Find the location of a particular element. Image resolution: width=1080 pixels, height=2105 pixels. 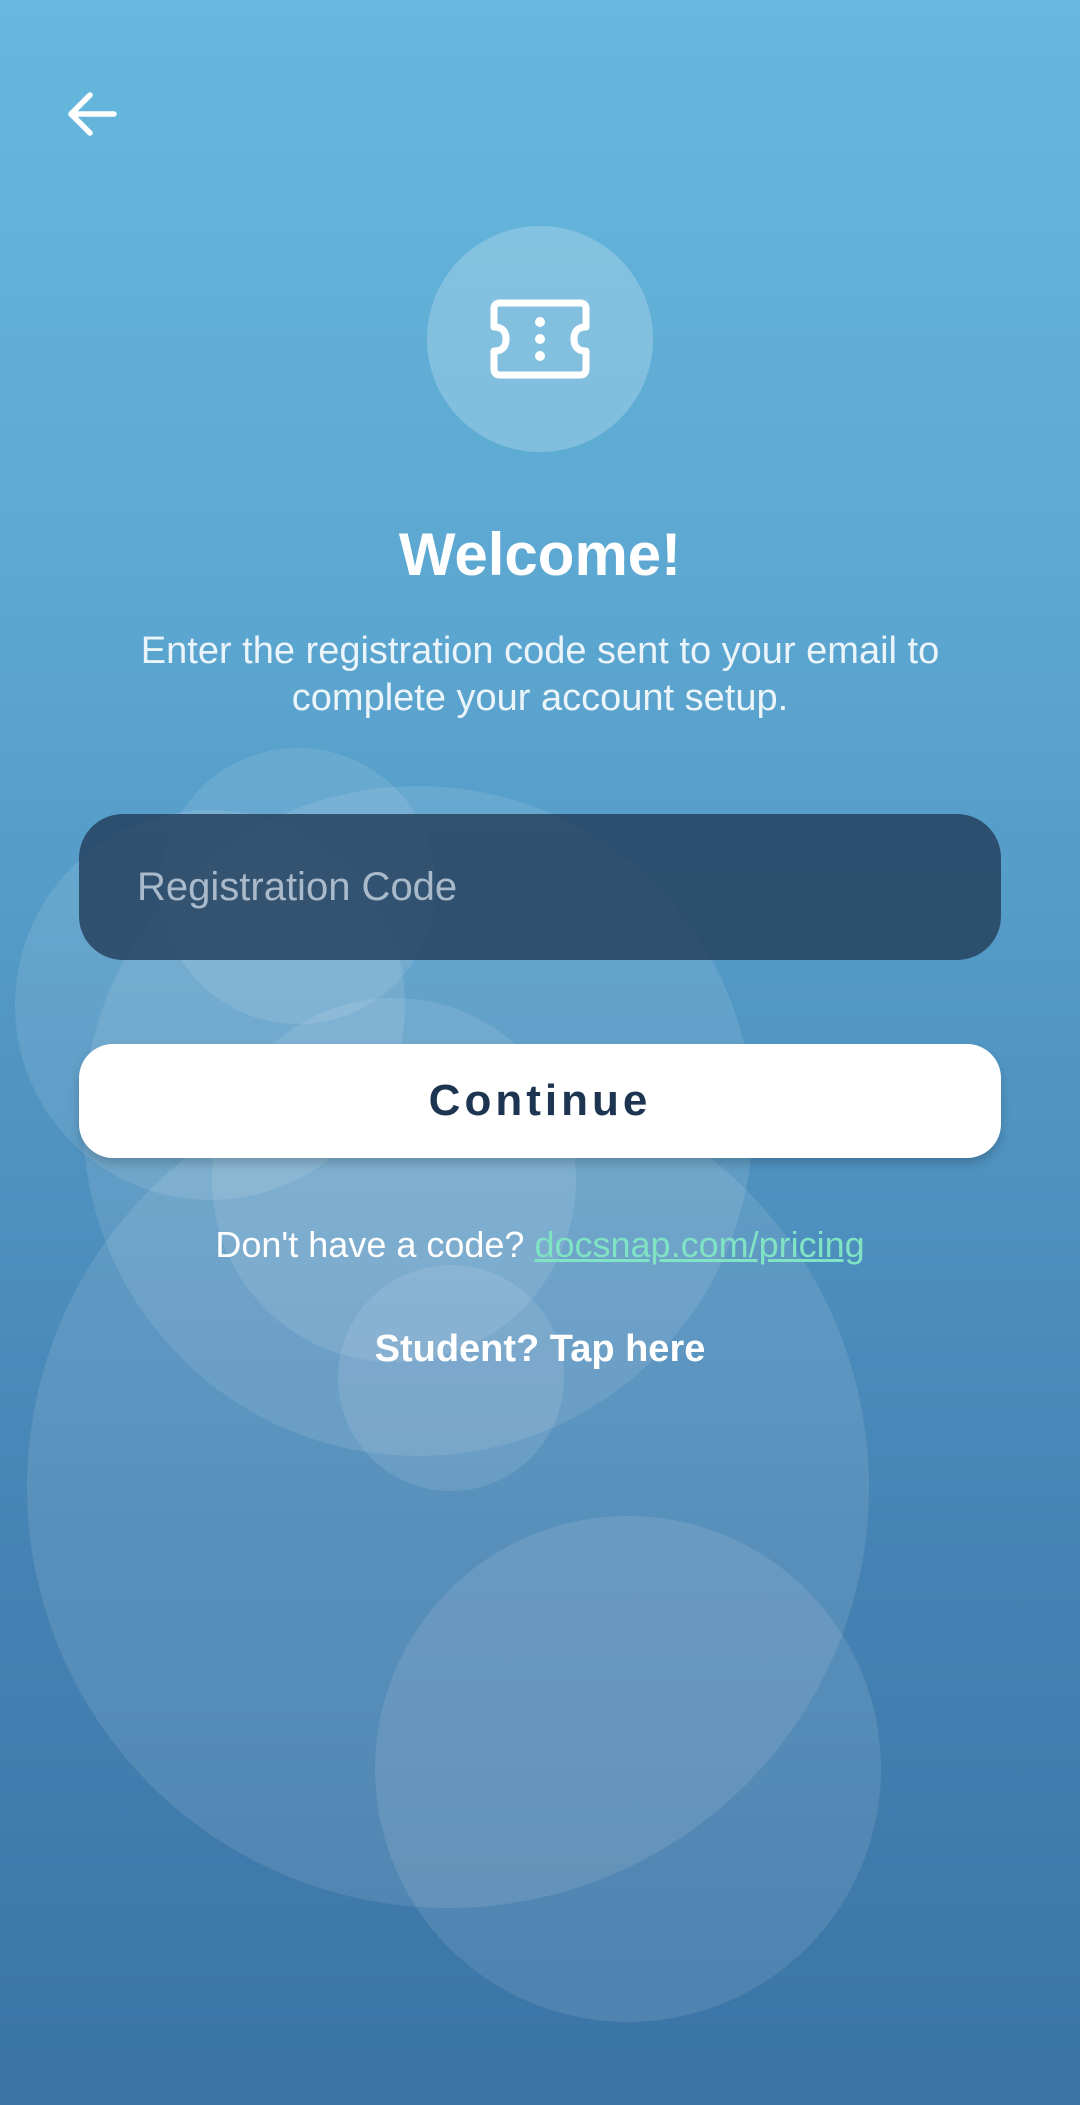

registration-code-input is located at coordinates (568, 887).